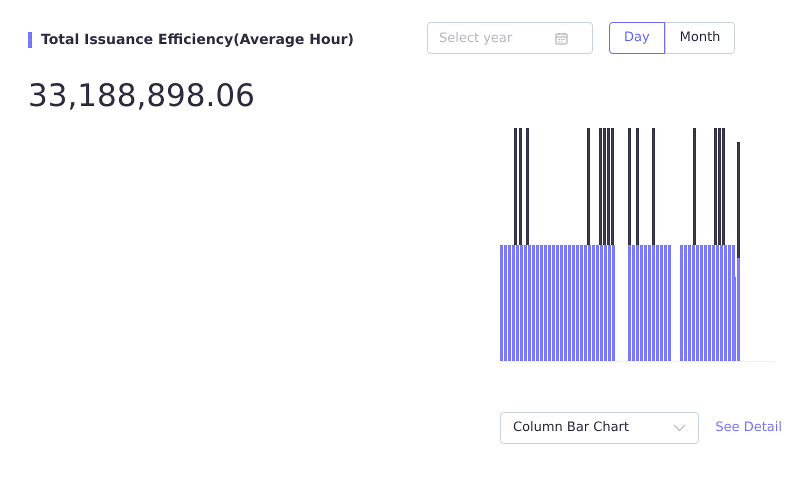  Describe the element at coordinates (561, 38) in the screenshot. I see `calendar-icon` at that location.